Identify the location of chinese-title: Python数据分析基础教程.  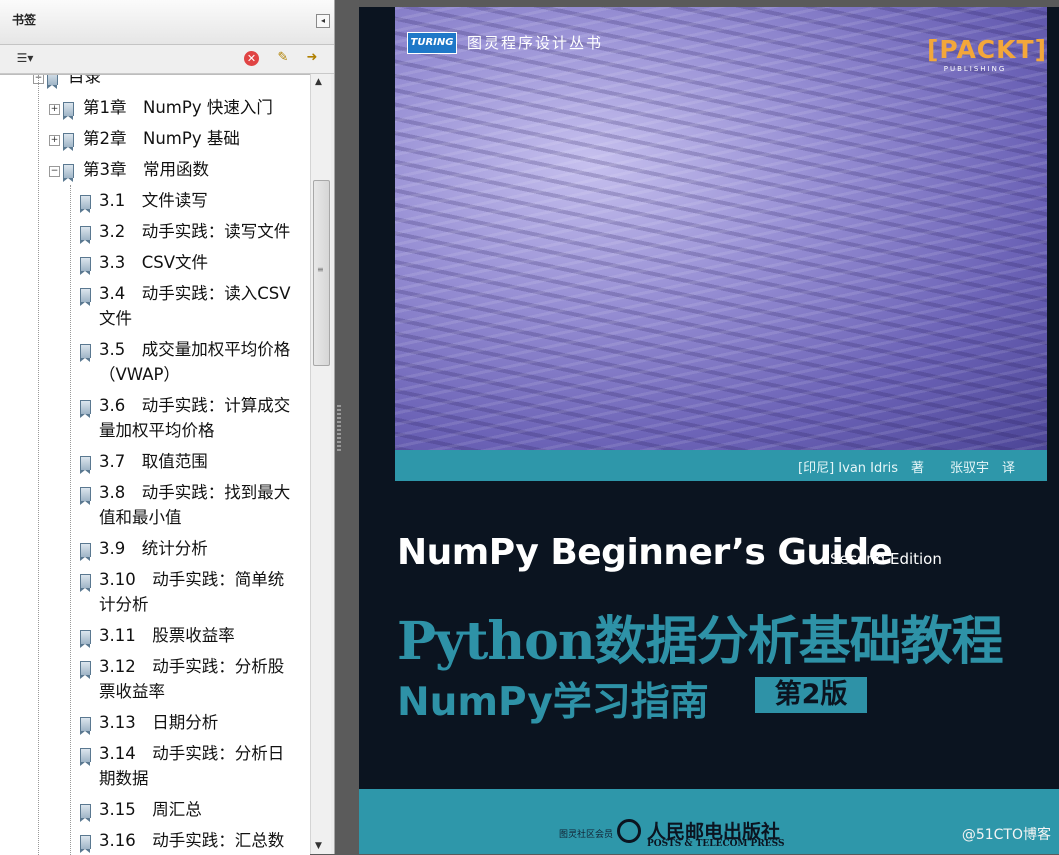
(700, 641).